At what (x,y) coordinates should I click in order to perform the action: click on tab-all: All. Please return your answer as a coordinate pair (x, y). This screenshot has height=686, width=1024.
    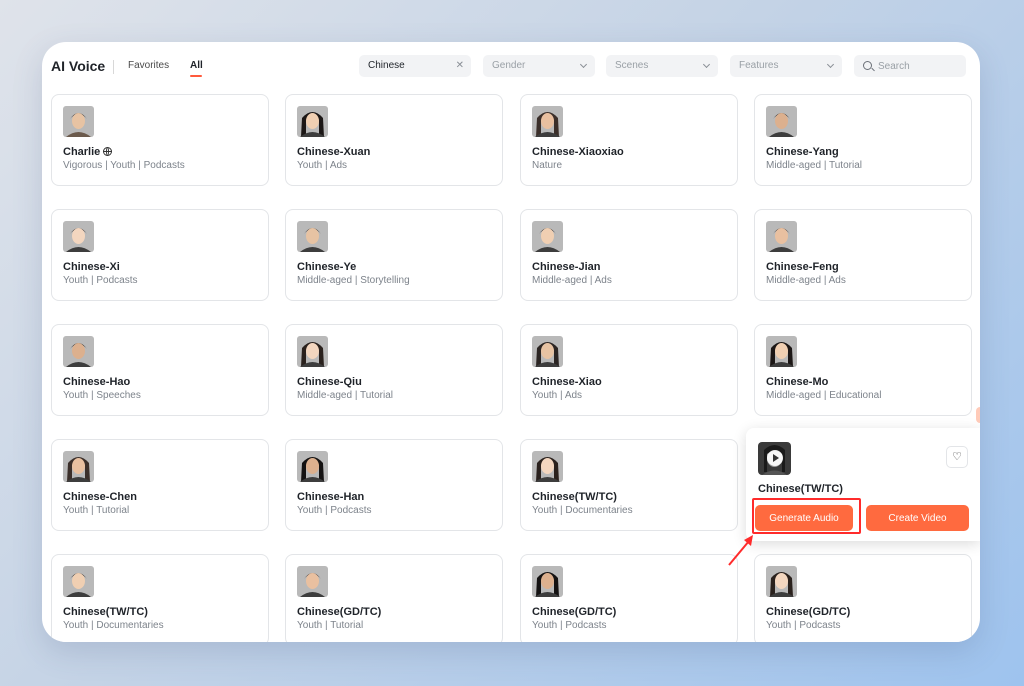
    Looking at the image, I should click on (196, 65).